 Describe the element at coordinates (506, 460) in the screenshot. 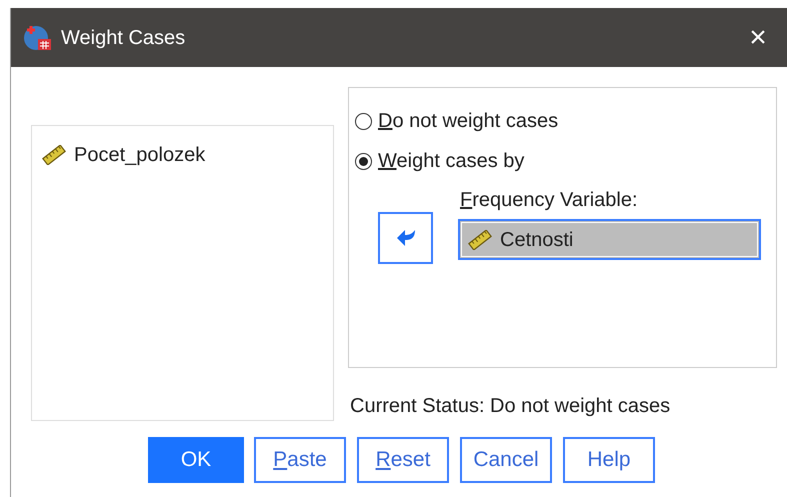

I see `dialog-button: Cancel` at that location.